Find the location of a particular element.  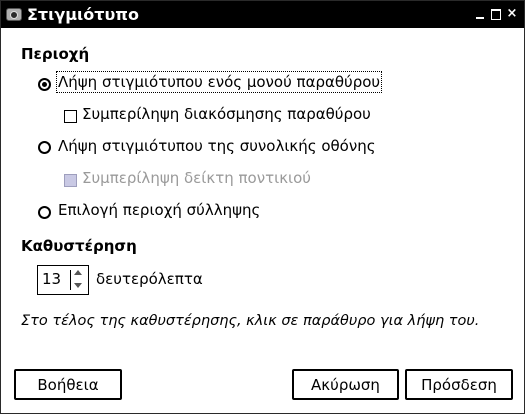

radio-single-window is located at coordinates (44, 84).